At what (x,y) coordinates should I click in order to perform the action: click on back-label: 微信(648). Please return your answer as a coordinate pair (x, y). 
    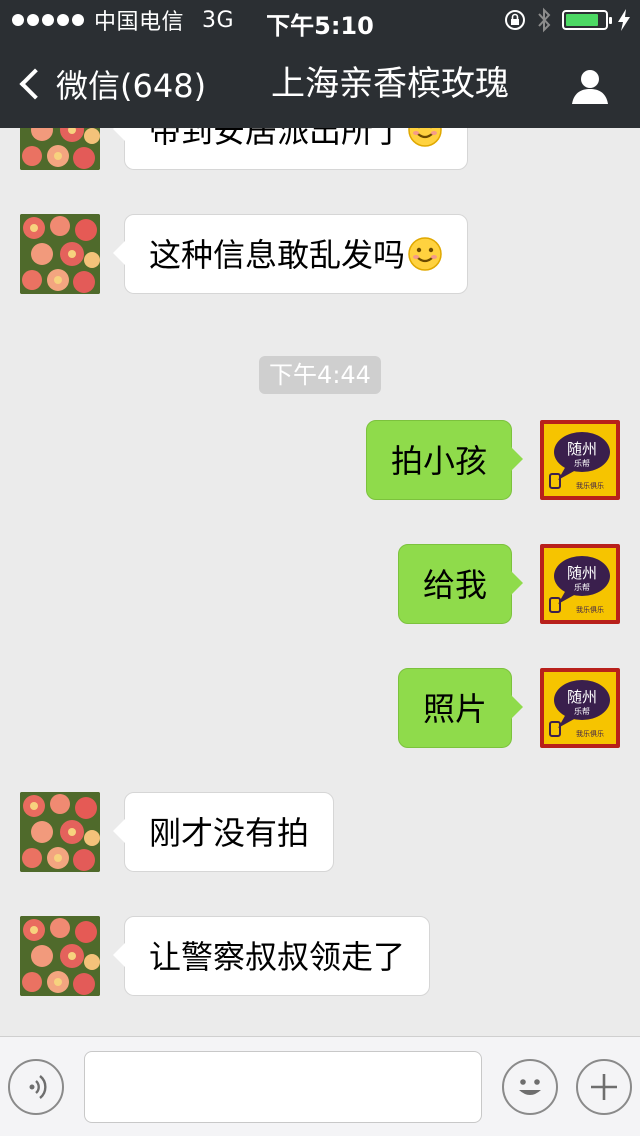
    Looking at the image, I should click on (131, 86).